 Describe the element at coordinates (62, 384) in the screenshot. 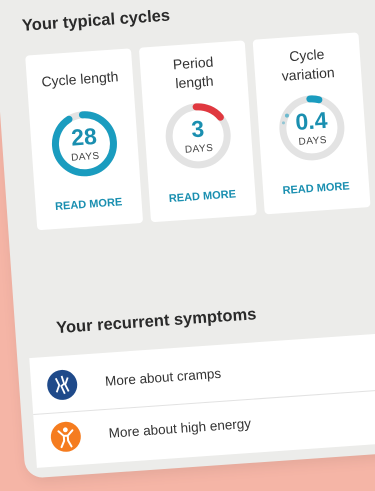

I see `cramps-icon` at that location.